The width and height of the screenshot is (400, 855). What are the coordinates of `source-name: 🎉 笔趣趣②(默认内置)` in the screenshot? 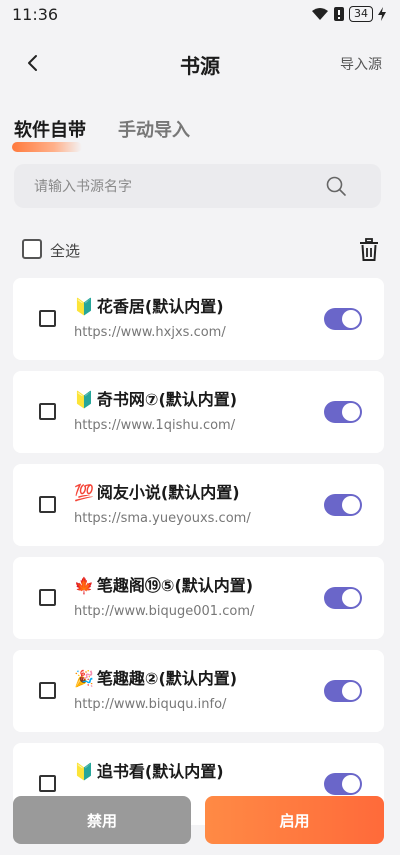 It's located at (156, 678).